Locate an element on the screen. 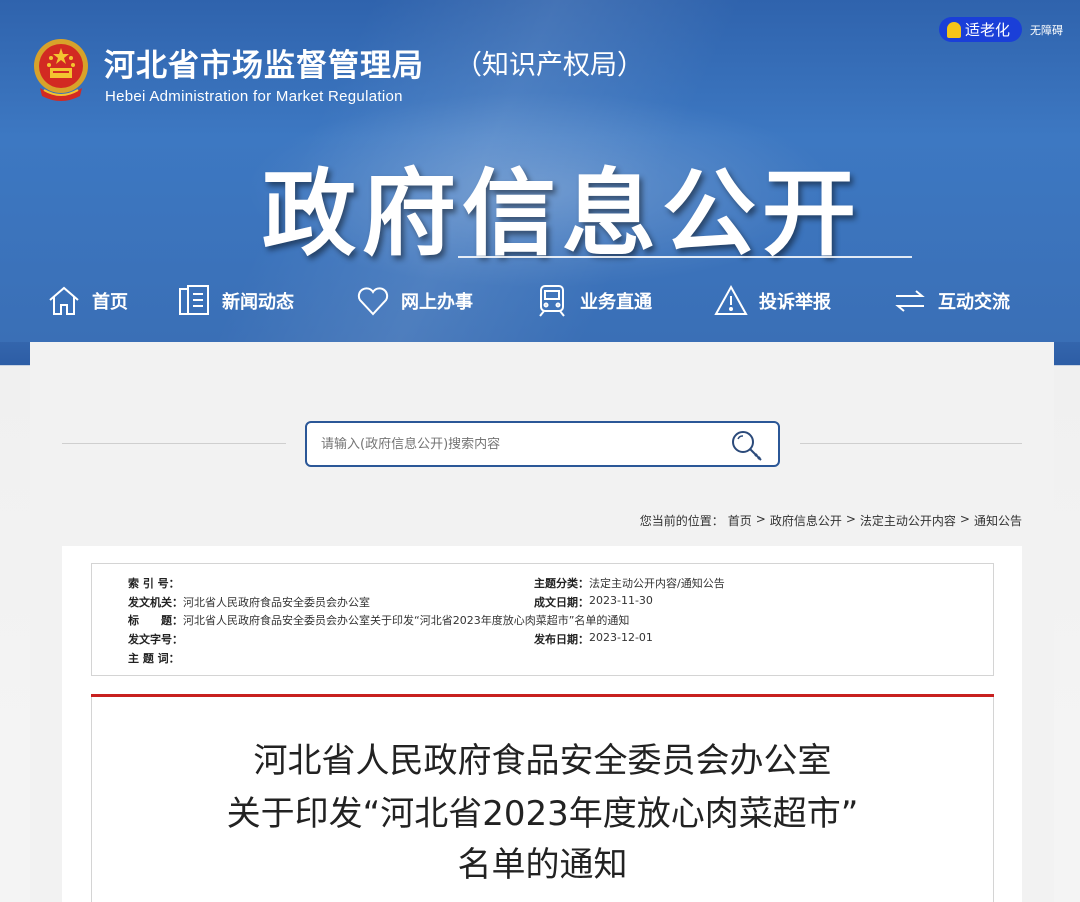 The image size is (1080, 902). nav-item-online-service: 网上办事 is located at coordinates (414, 301).